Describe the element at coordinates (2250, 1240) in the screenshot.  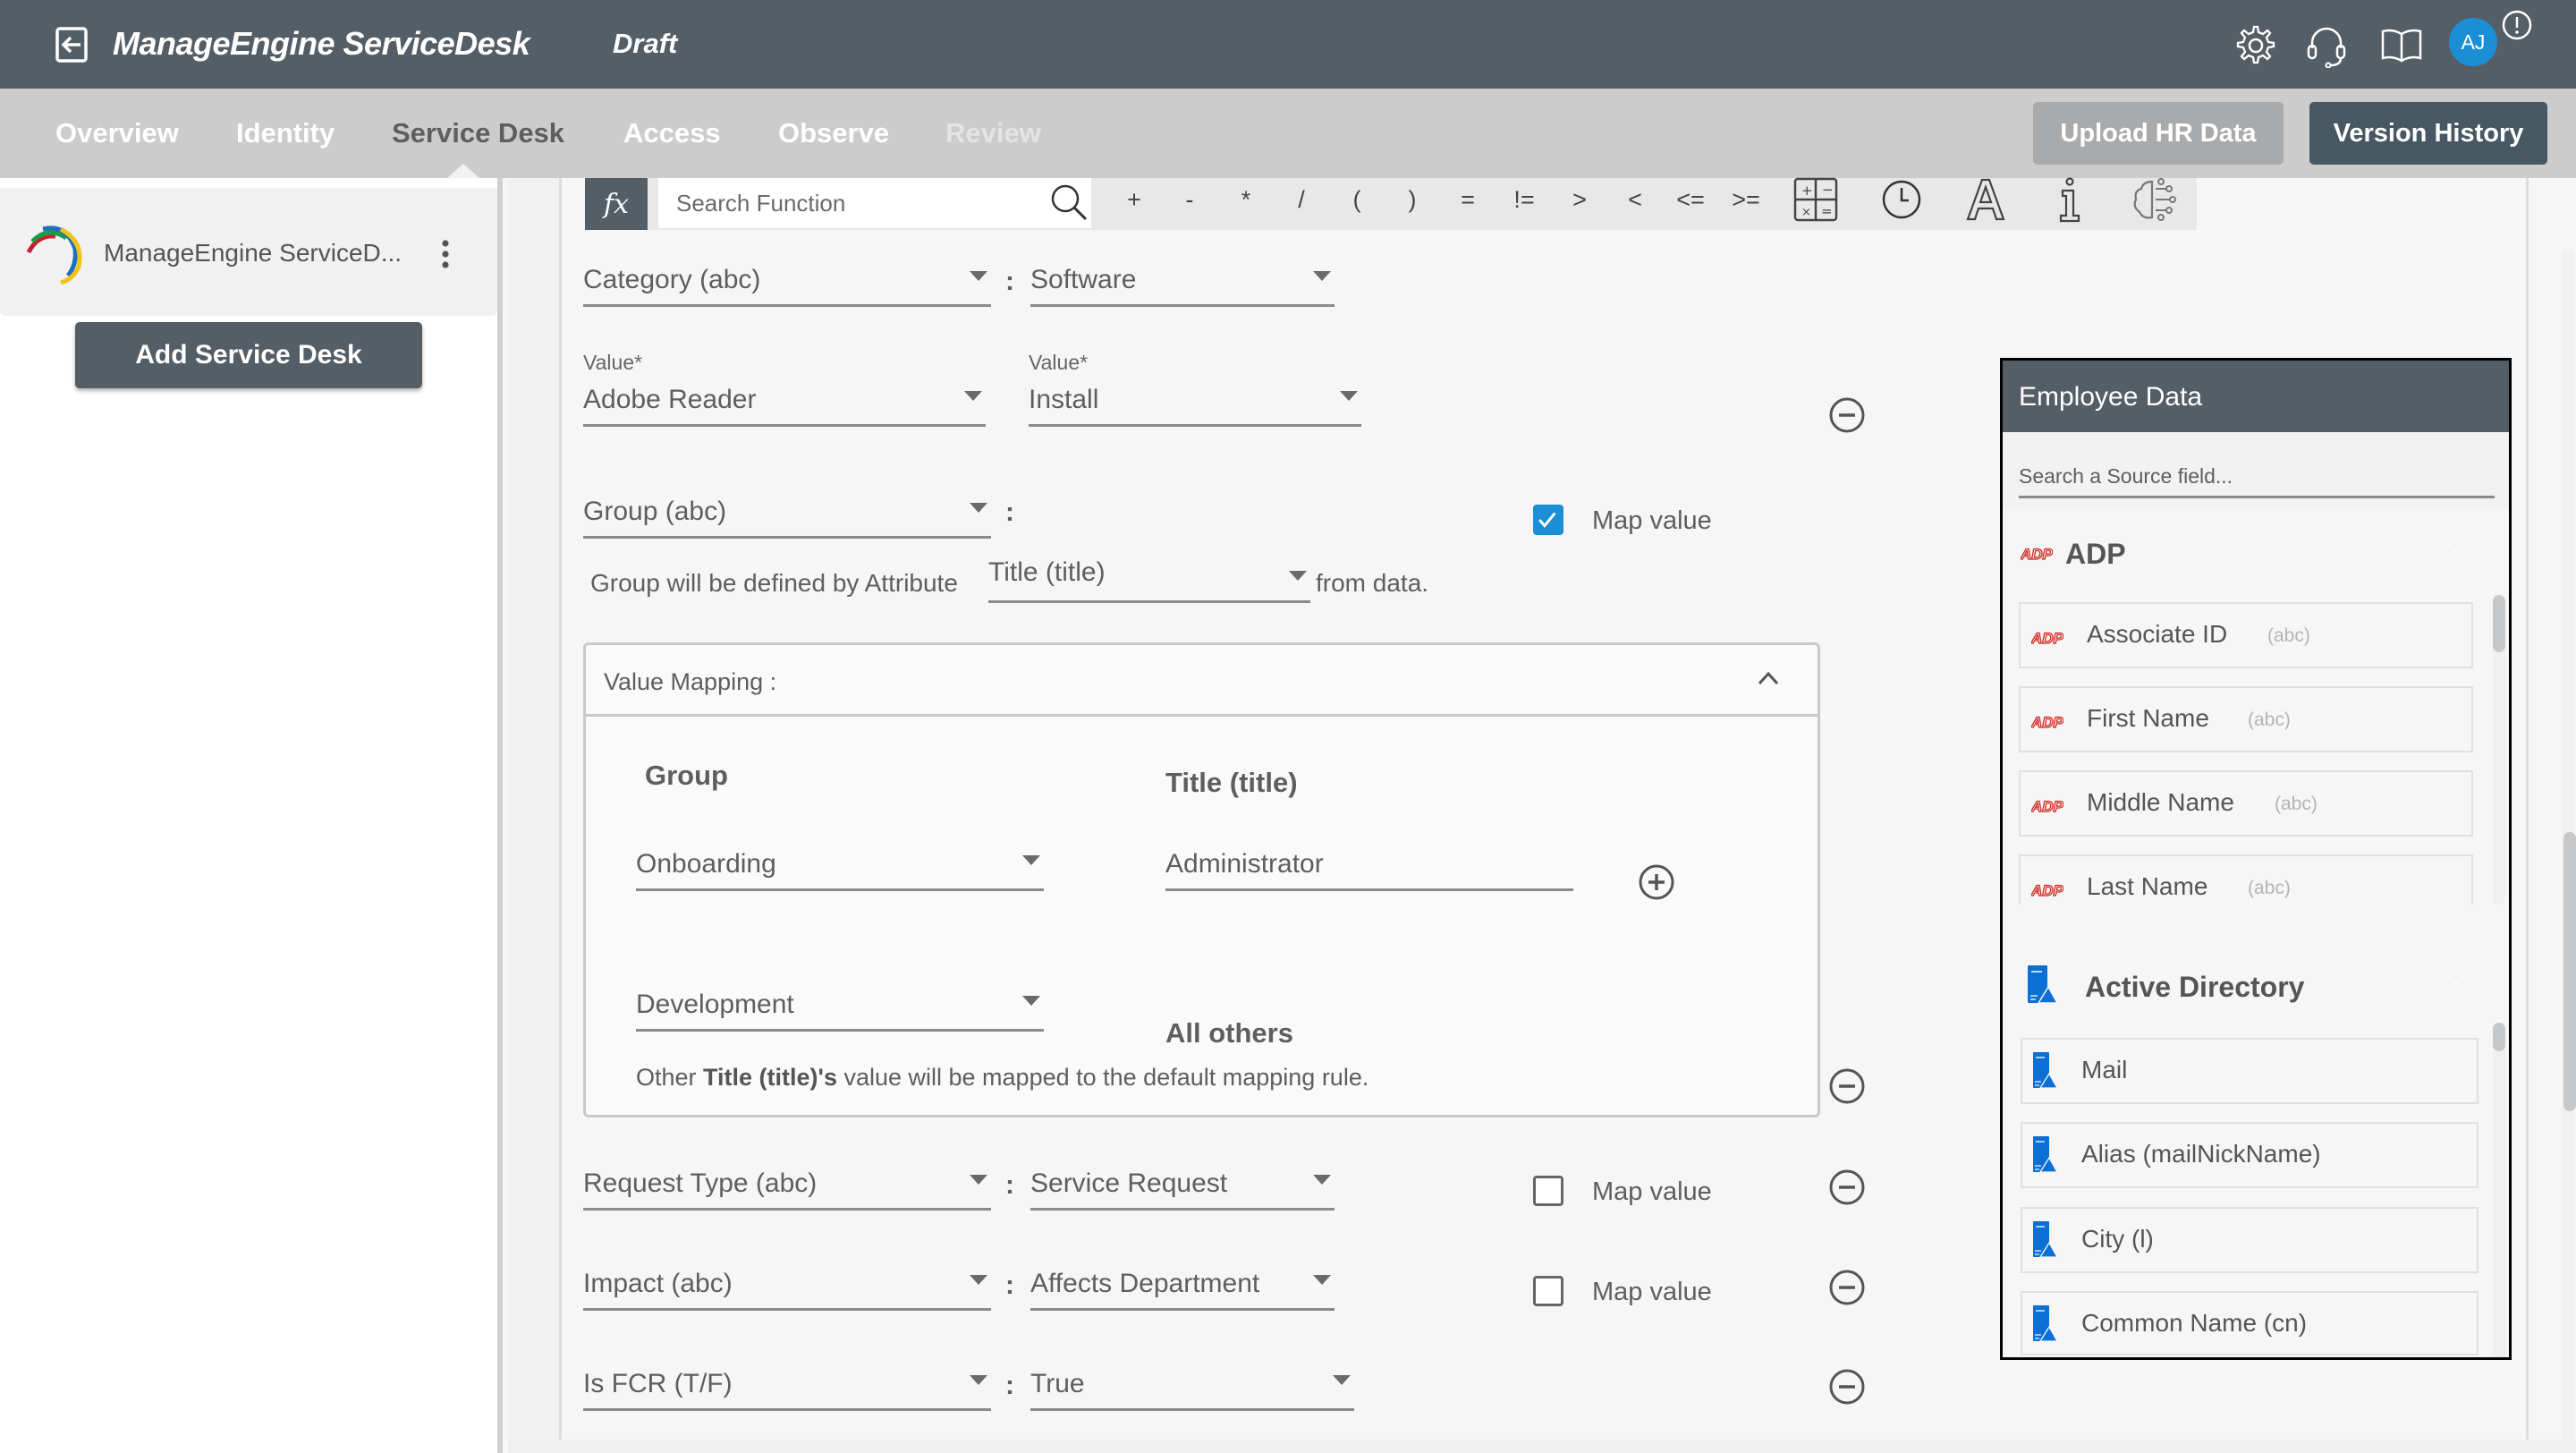
I see `source-field-city: City (l)` at that location.